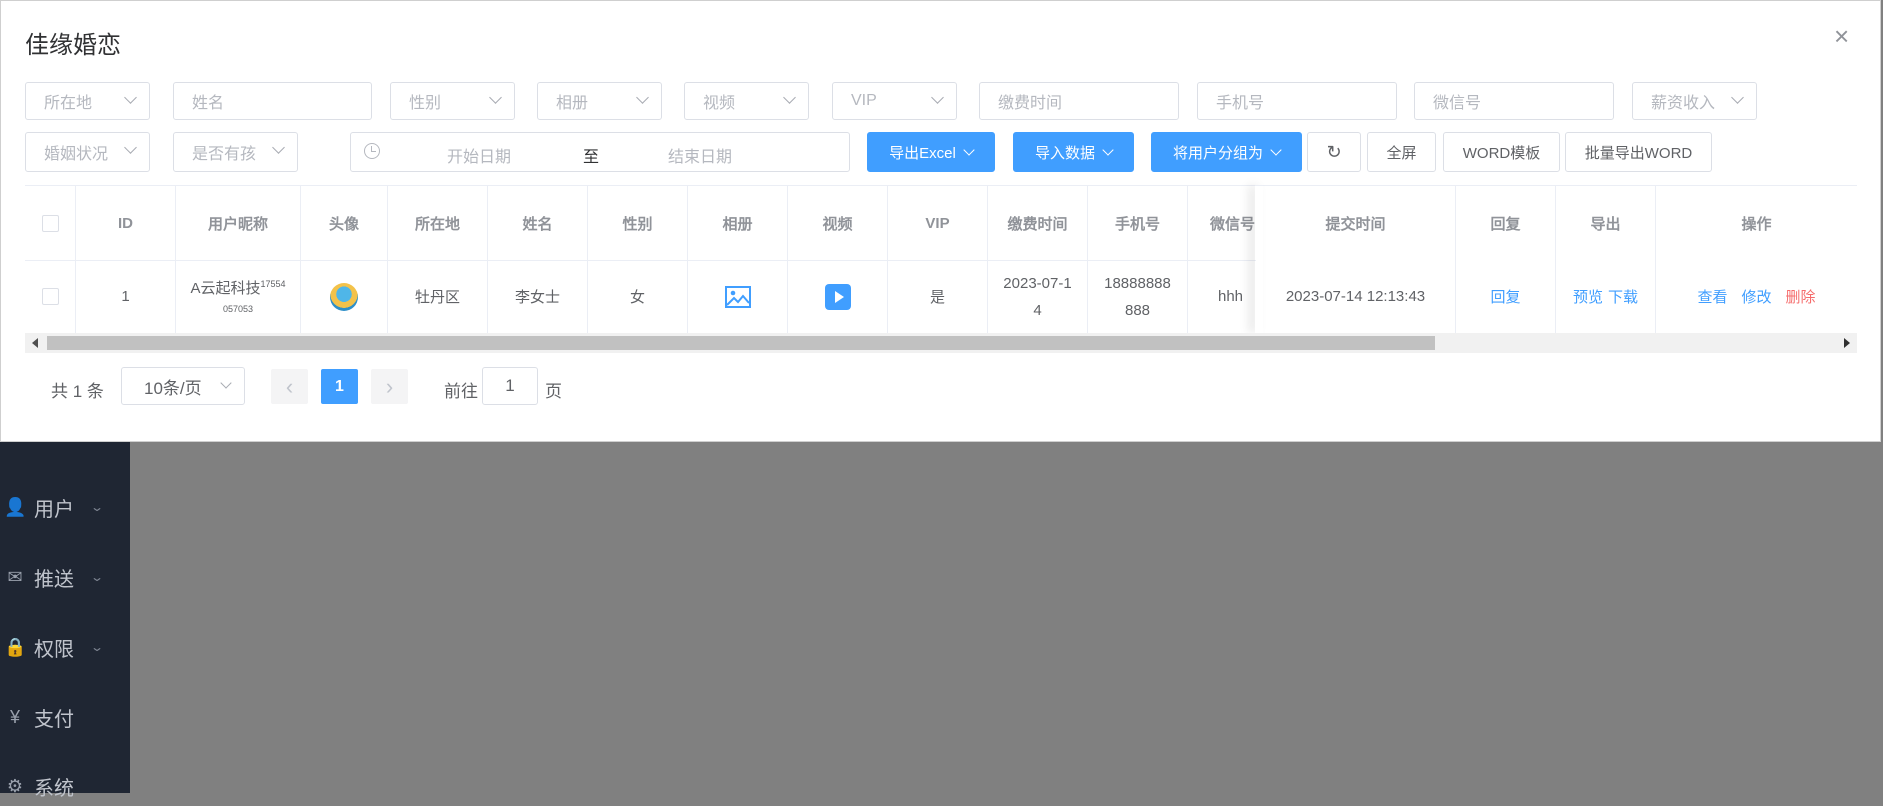 This screenshot has width=1883, height=806. Describe the element at coordinates (238, 223) in the screenshot. I see `header-nickname: 用户昵称` at that location.